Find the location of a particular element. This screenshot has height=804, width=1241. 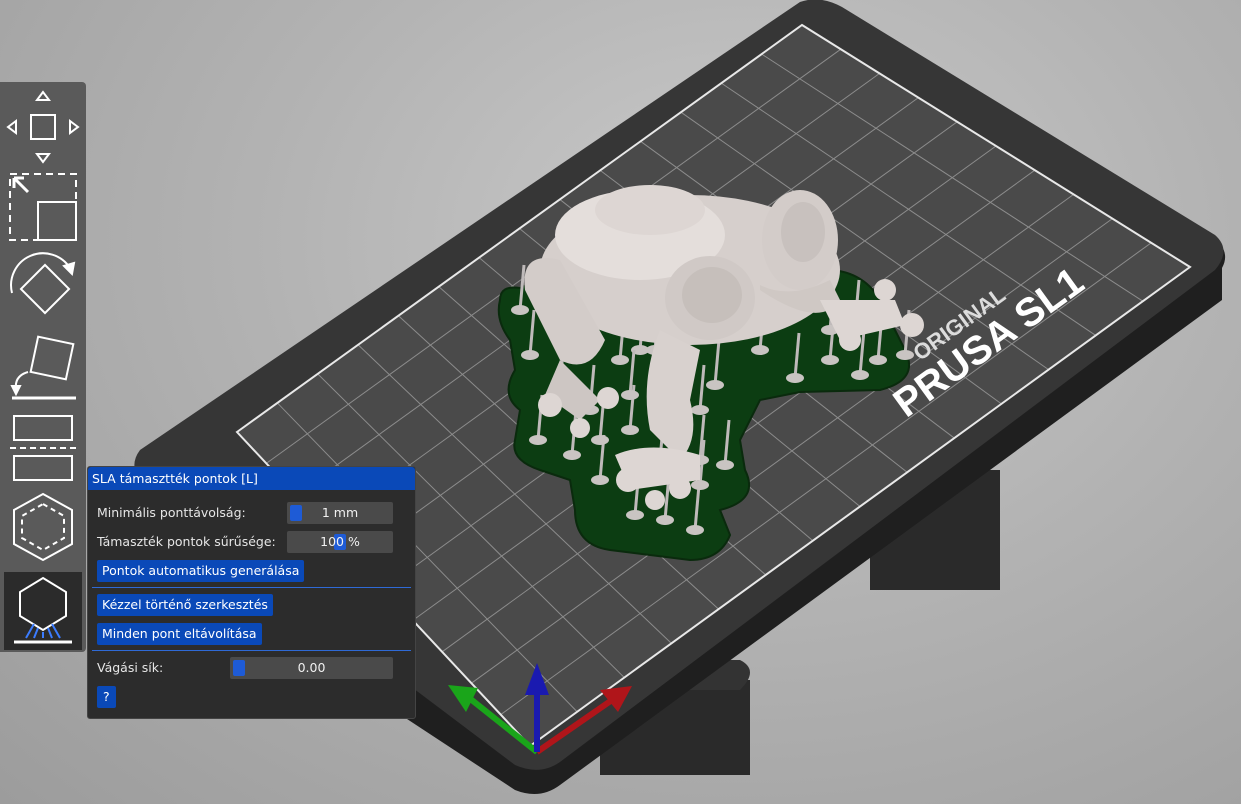

rotate-icon is located at coordinates (43, 283).